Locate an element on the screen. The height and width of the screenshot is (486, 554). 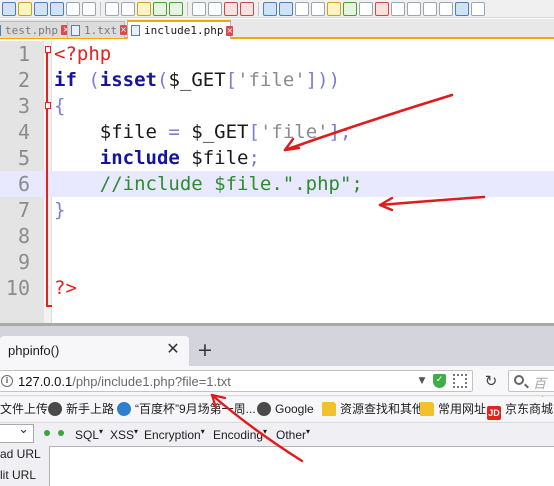
code-line: 10 ?> is located at coordinates (277, 288).